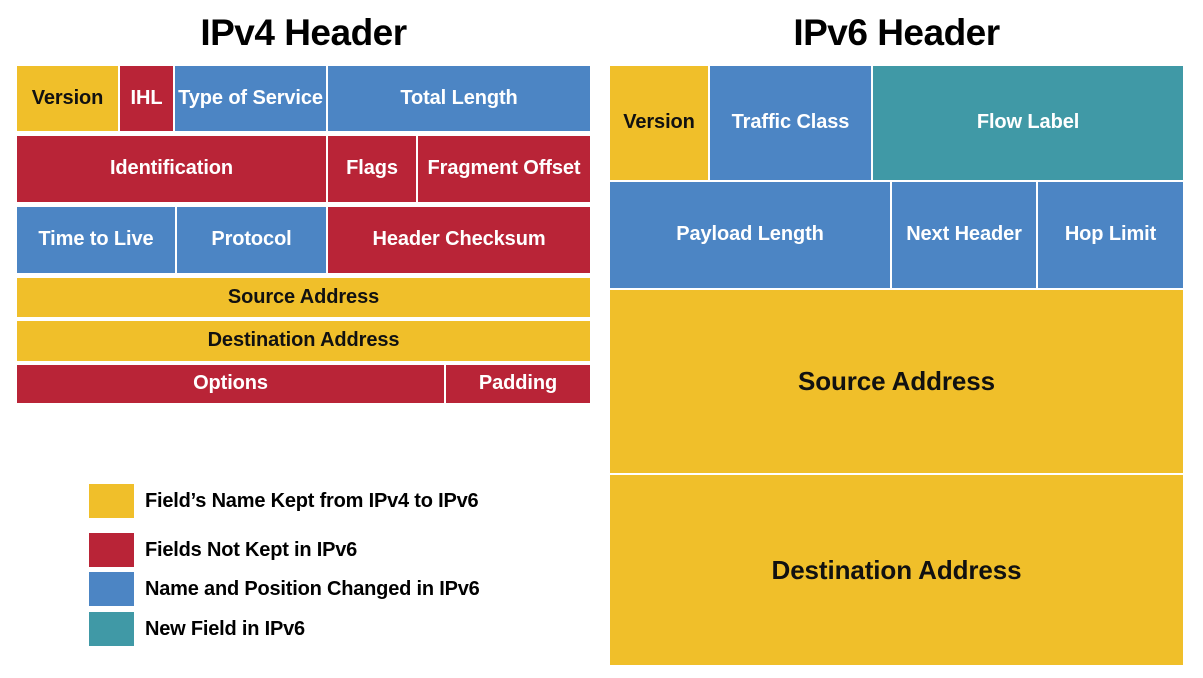 This screenshot has width=1203, height=678. Describe the element at coordinates (96, 240) in the screenshot. I see `ipv4-field-time-to-live: Time to Live` at that location.